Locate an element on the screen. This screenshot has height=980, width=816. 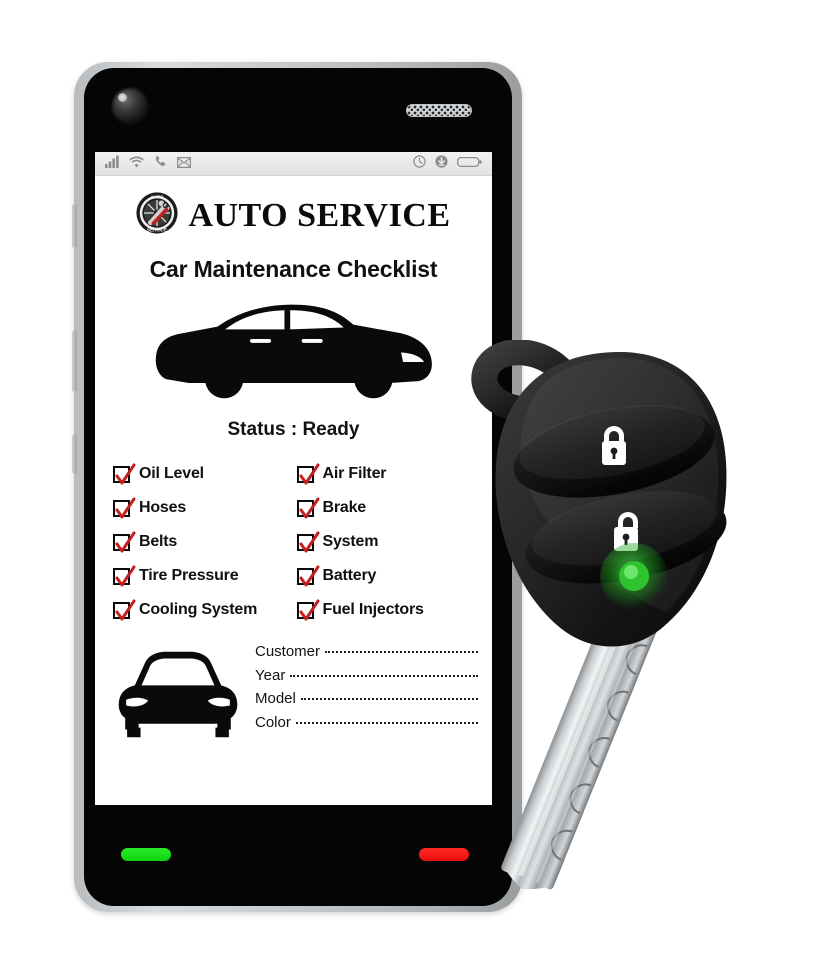
auto-service-badge-logo: AUTO SERVICE is located at coordinates (157, 215).